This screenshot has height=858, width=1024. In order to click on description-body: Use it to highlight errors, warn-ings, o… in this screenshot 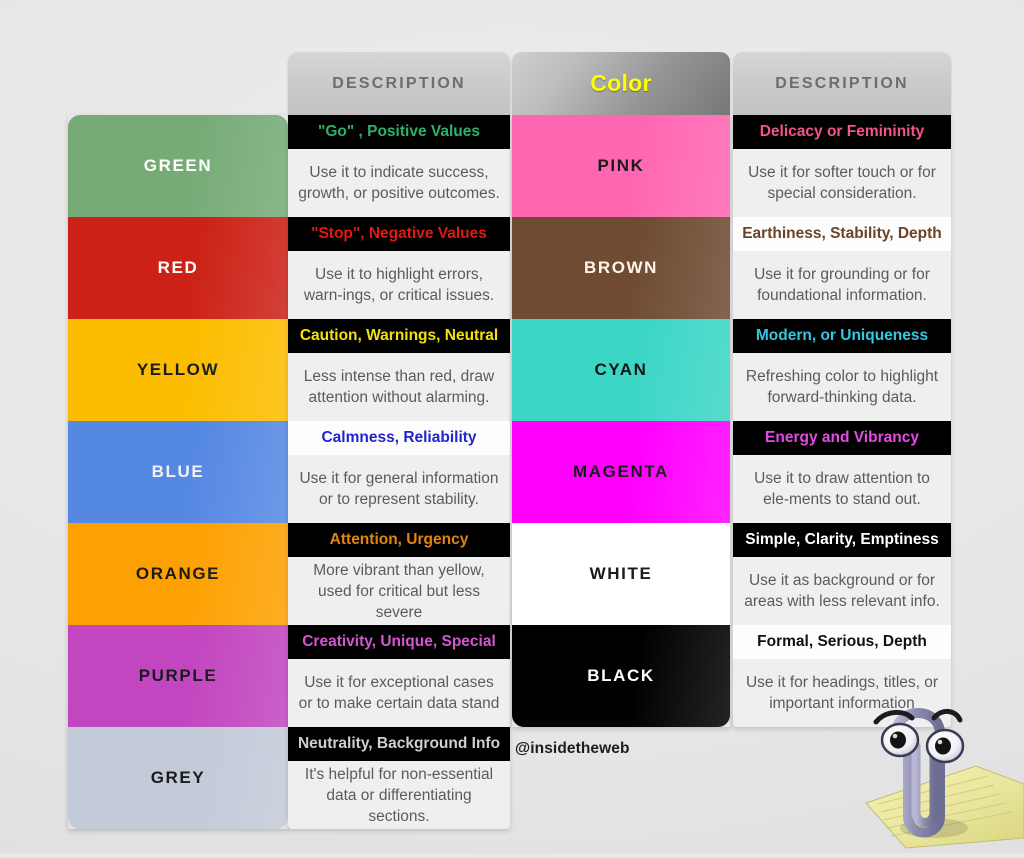, I will do `click(399, 285)`.